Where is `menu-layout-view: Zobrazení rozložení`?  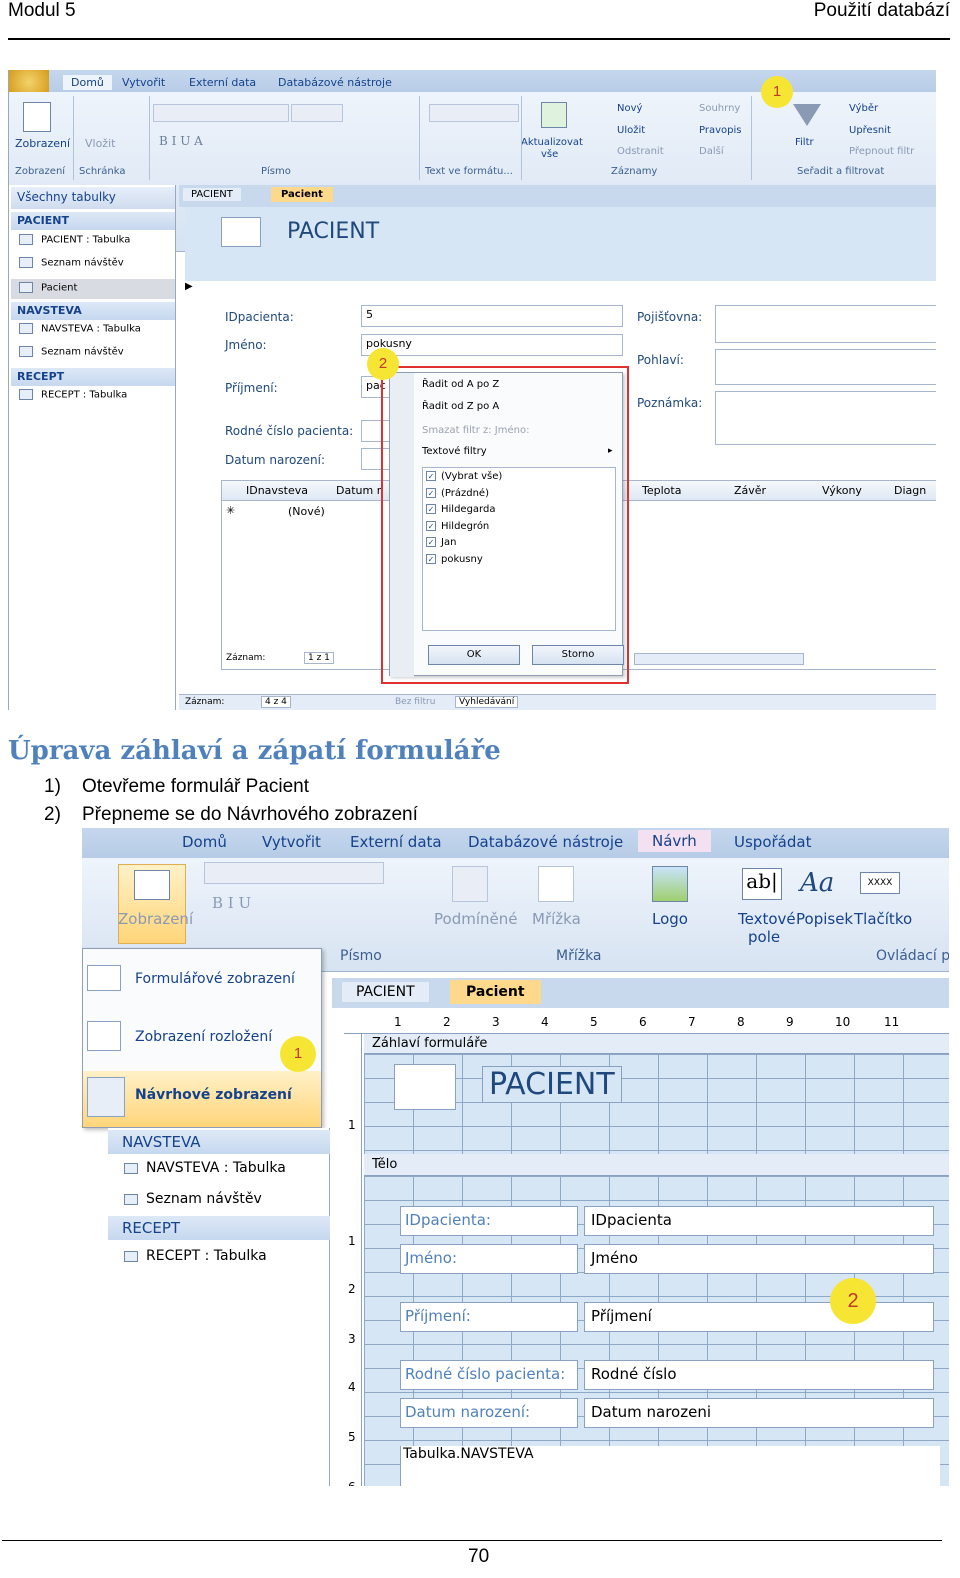
menu-layout-view: Zobrazení rozložení is located at coordinates (203, 1037).